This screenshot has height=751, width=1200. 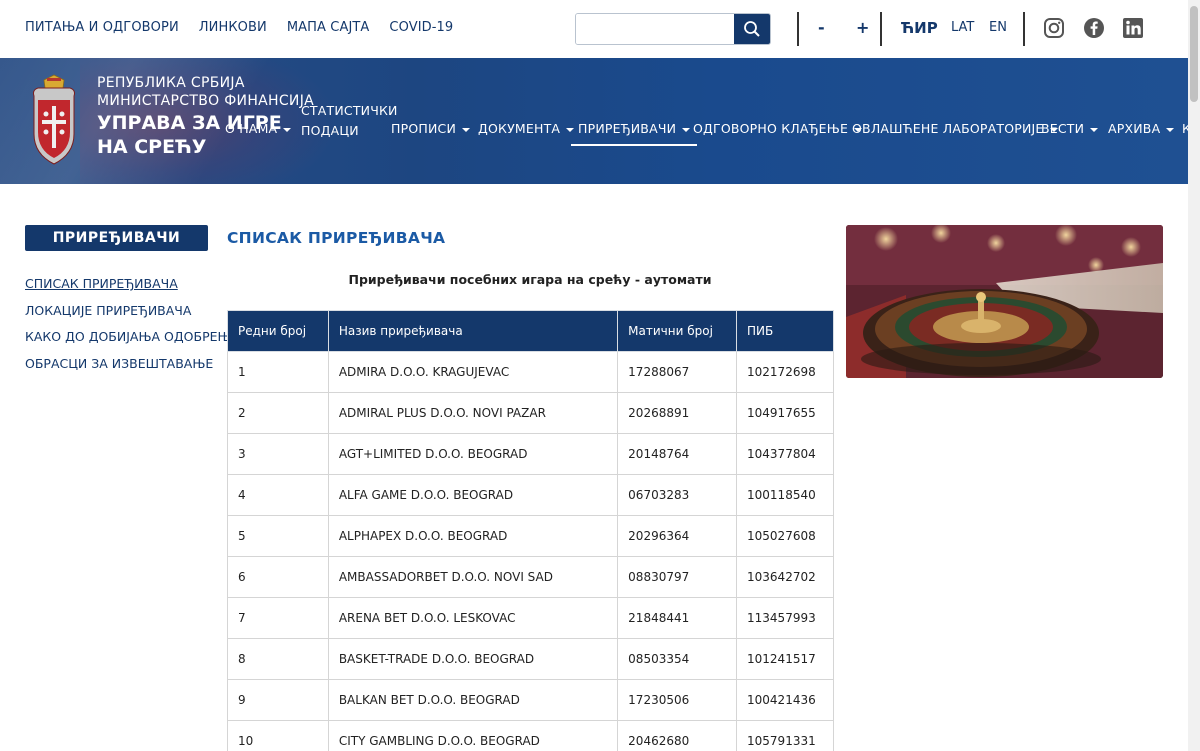 What do you see at coordinates (328, 27) in the screenshot?
I see `top-link-sitemap: МАПА САЈТА` at bounding box center [328, 27].